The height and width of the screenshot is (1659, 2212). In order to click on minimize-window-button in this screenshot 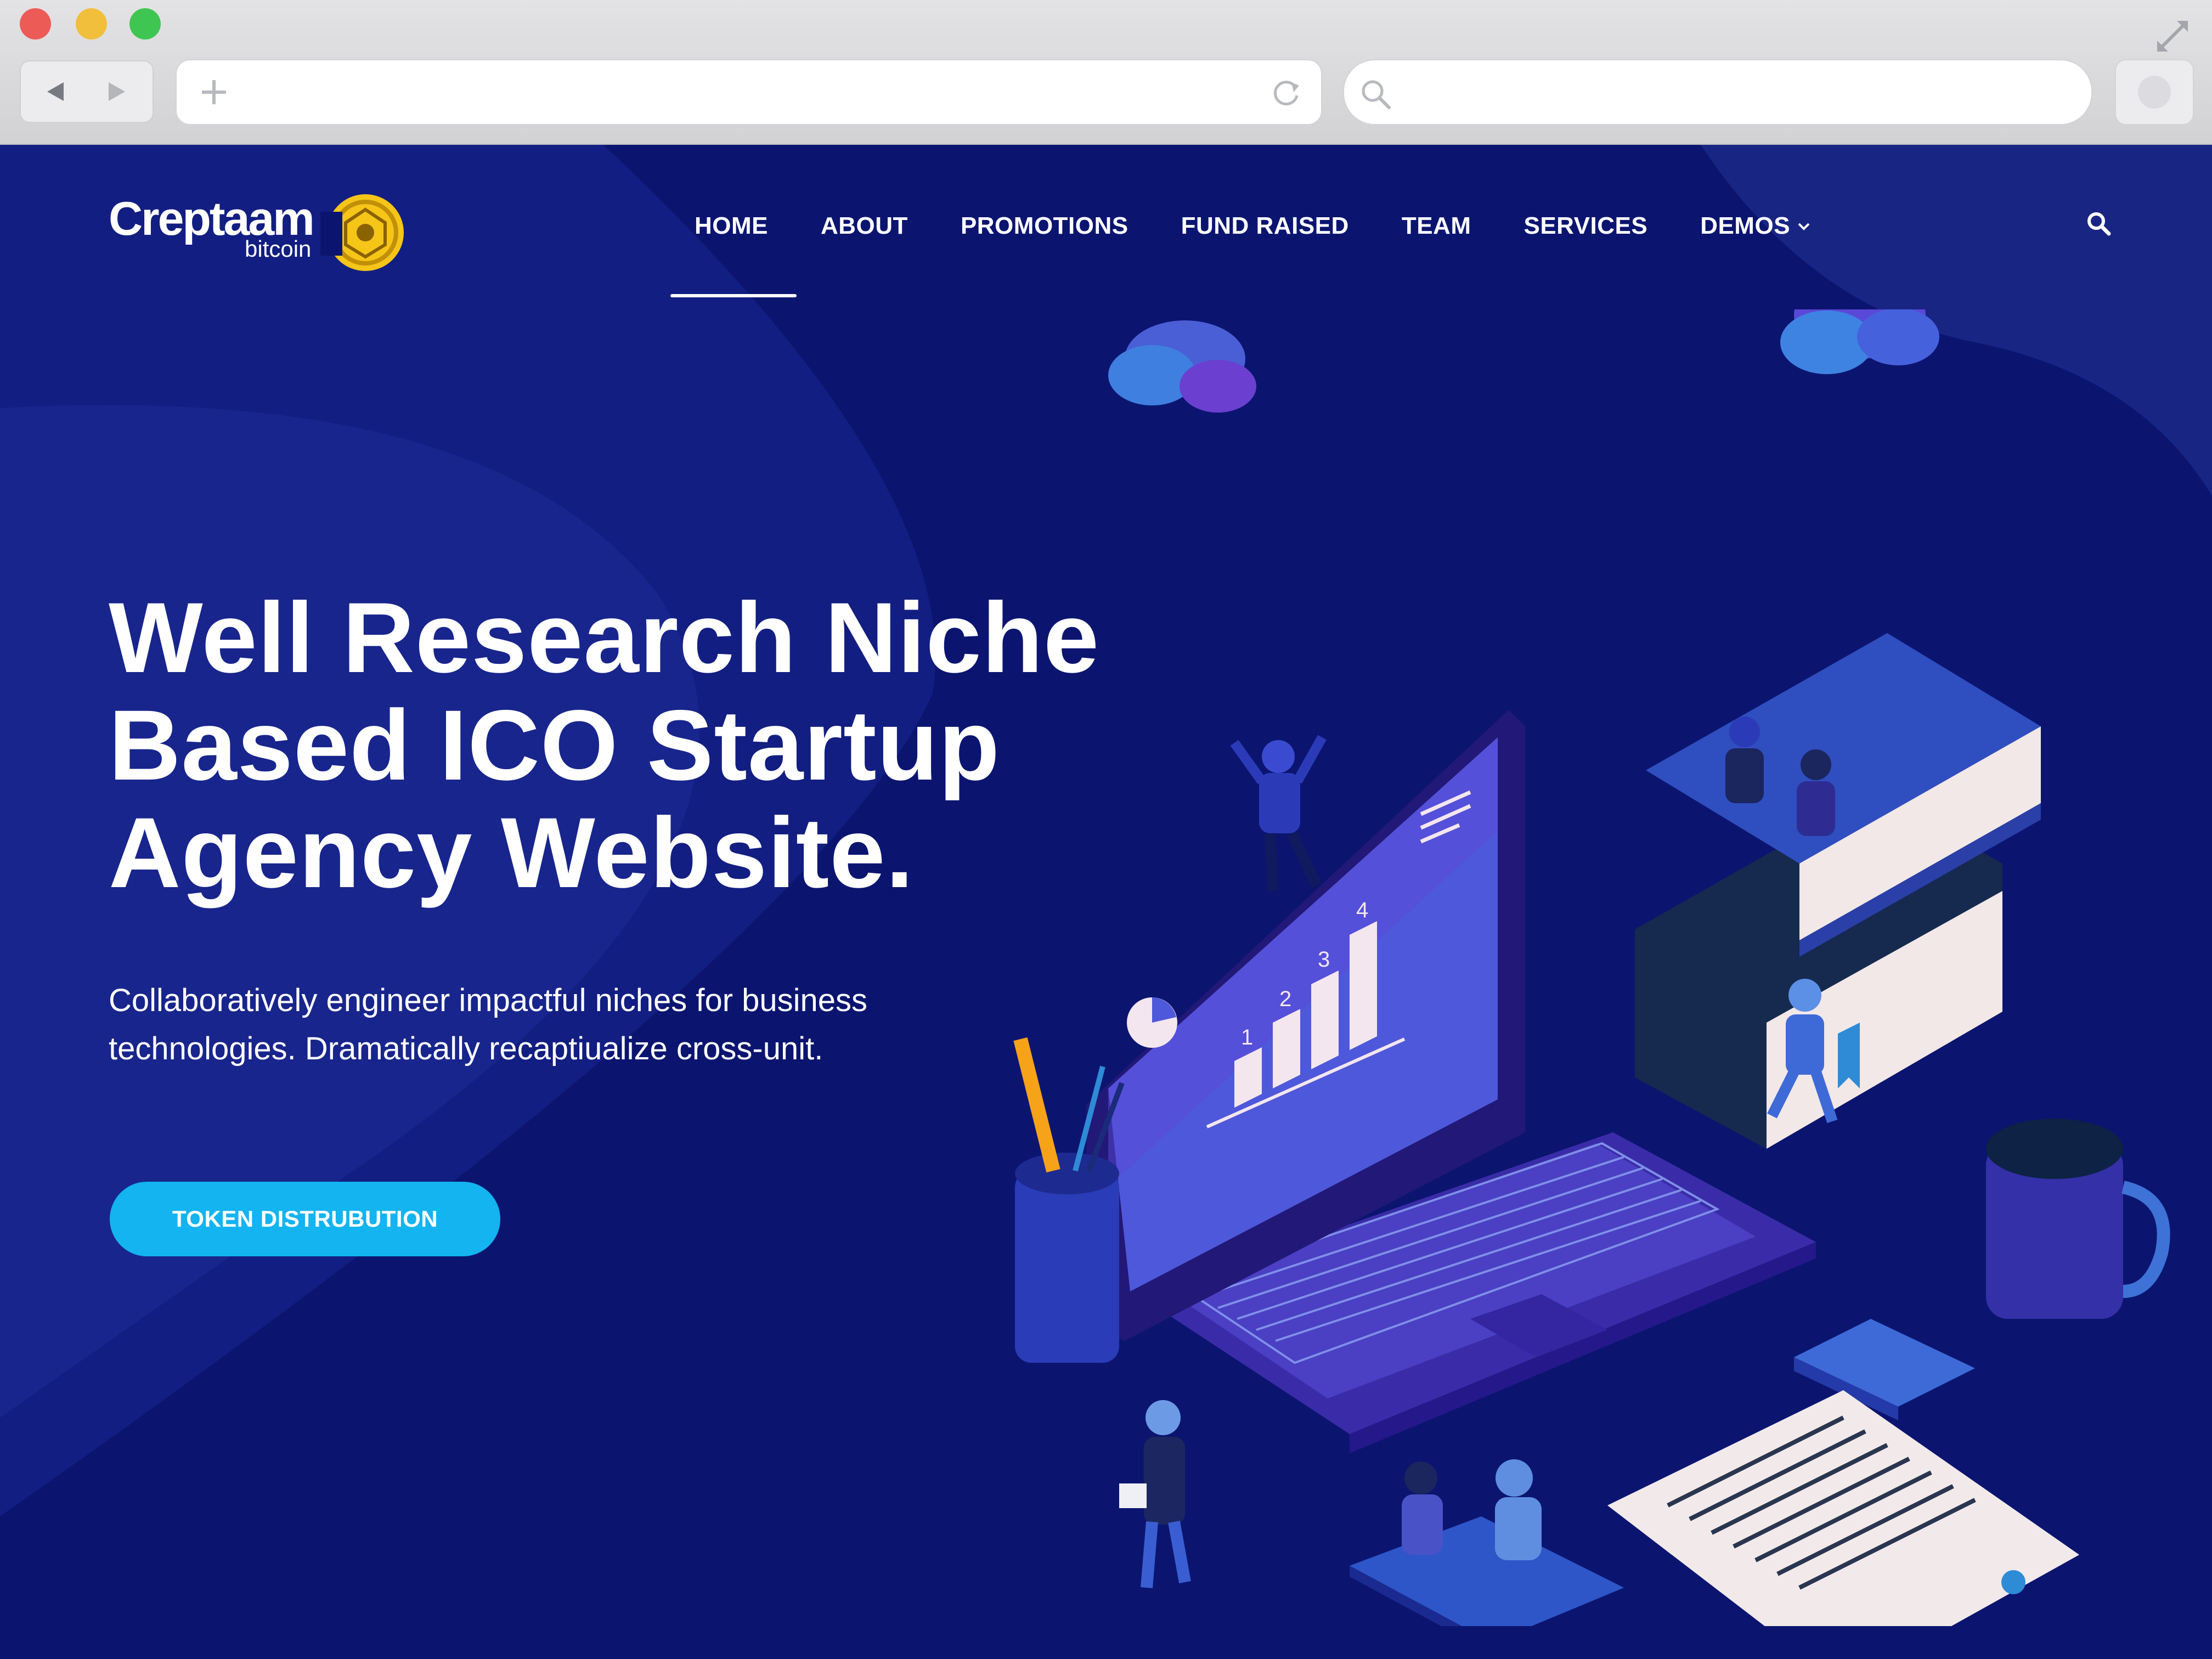, I will do `click(91, 24)`.